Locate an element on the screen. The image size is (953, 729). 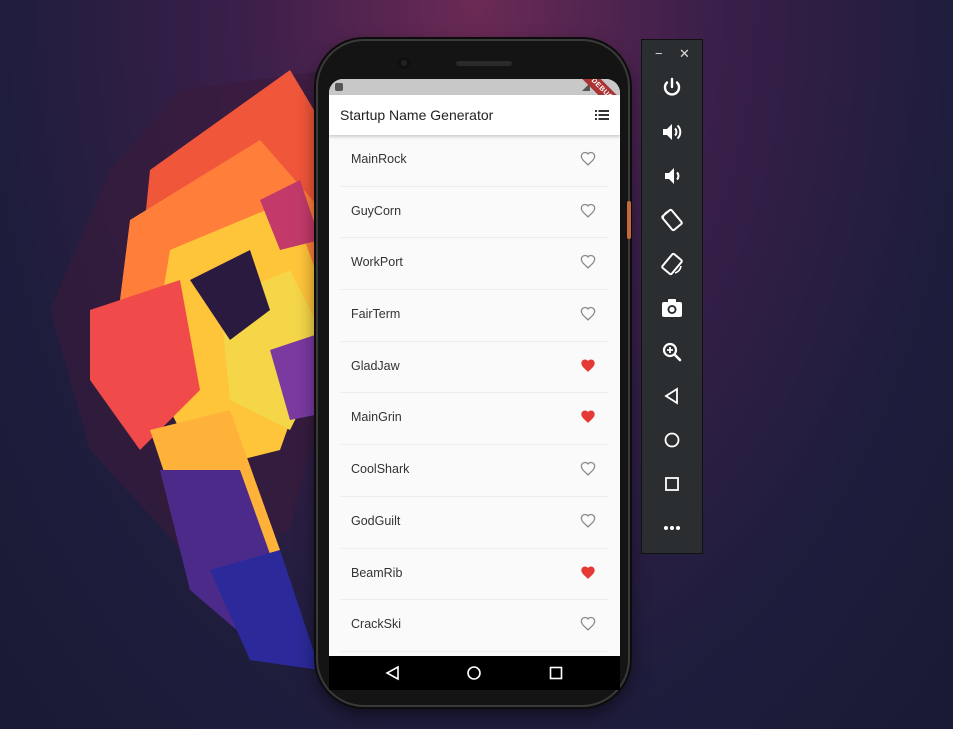
minimize-button: − is located at coordinates (659, 53).